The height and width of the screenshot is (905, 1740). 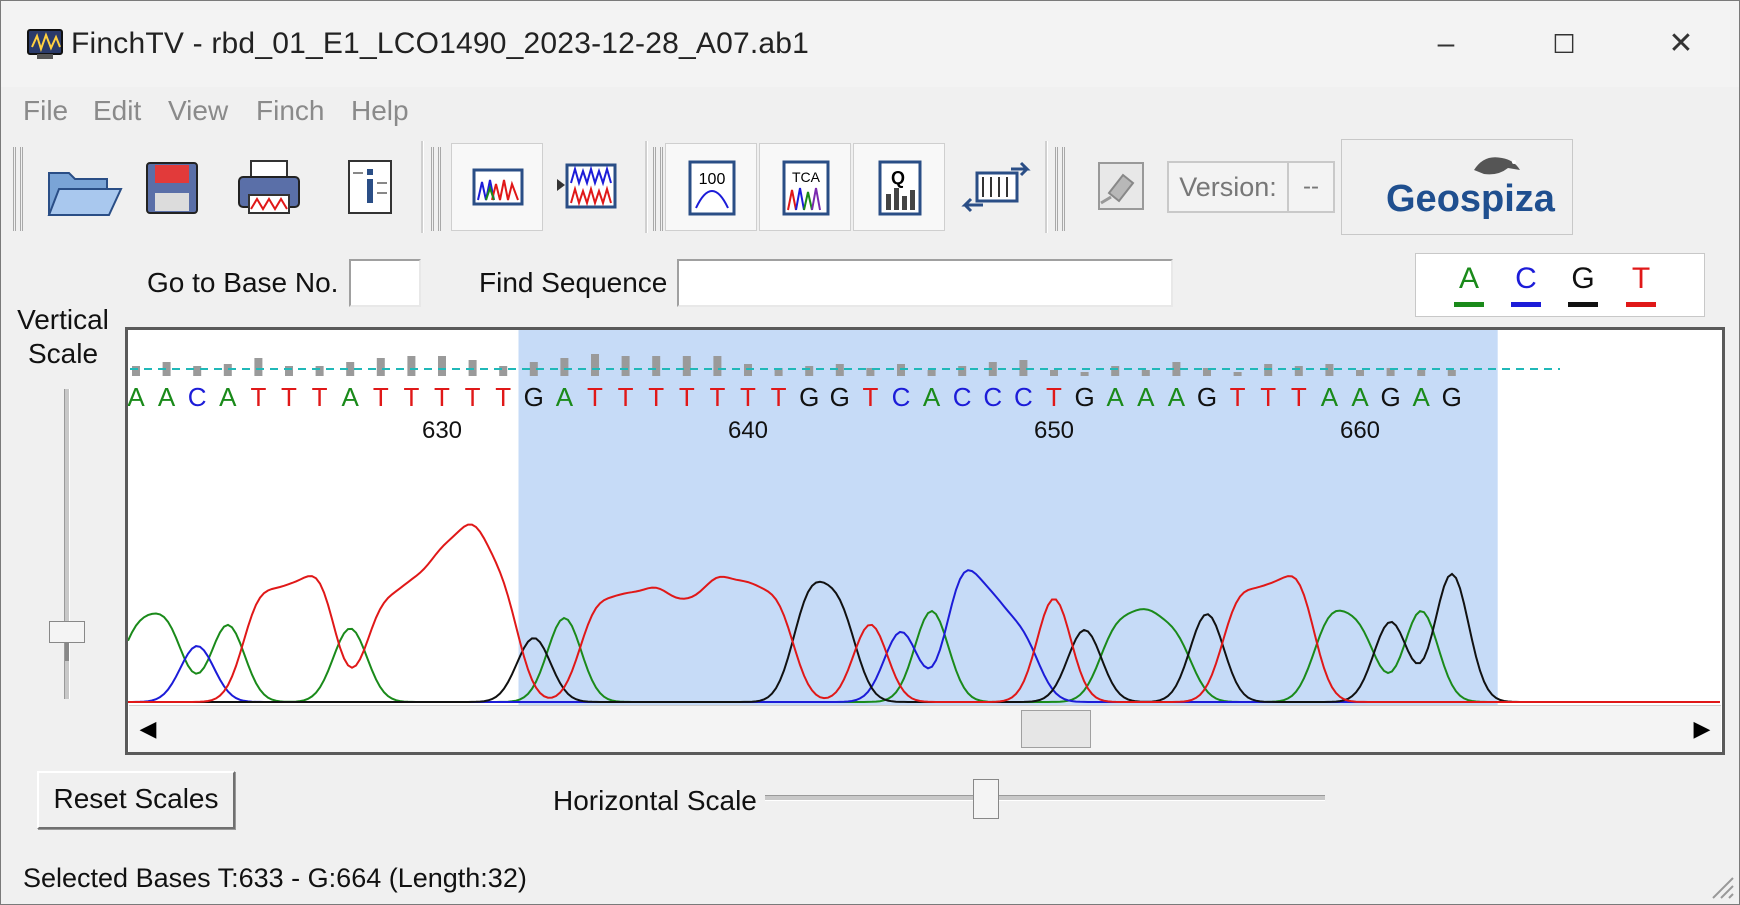 What do you see at coordinates (805, 187) in the screenshot?
I see `tca-trace-button: TCA` at bounding box center [805, 187].